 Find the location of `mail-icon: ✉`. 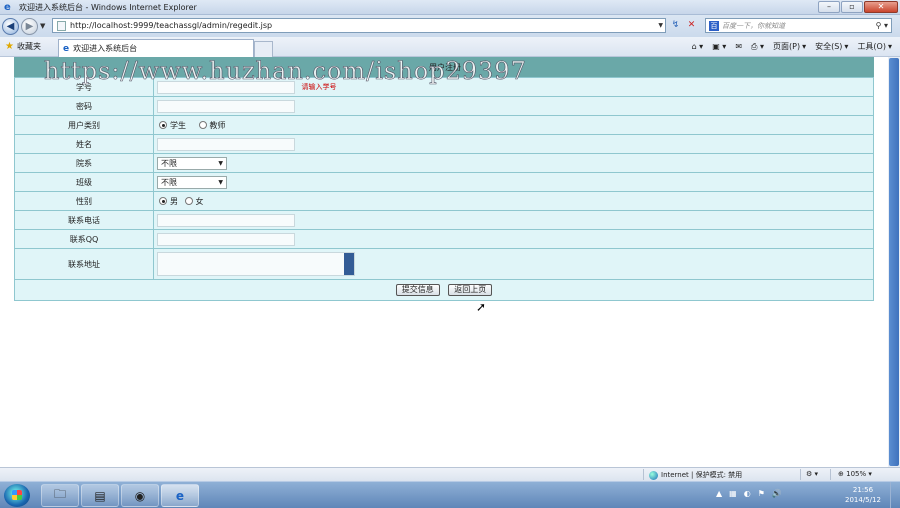

mail-icon: ✉ is located at coordinates (738, 46).